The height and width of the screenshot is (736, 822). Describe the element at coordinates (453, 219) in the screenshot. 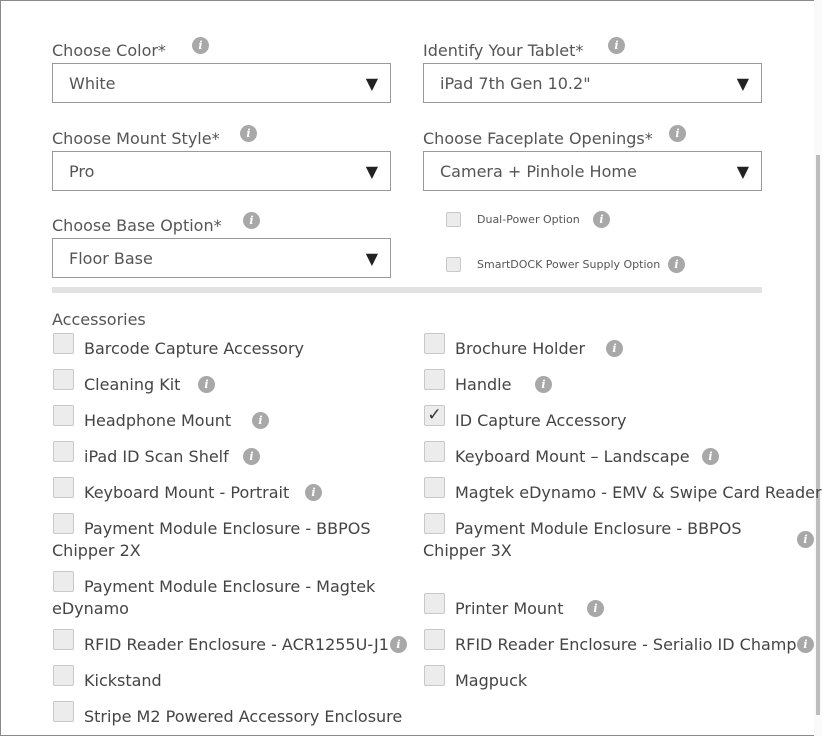

I see `dual-power-checkbox` at that location.